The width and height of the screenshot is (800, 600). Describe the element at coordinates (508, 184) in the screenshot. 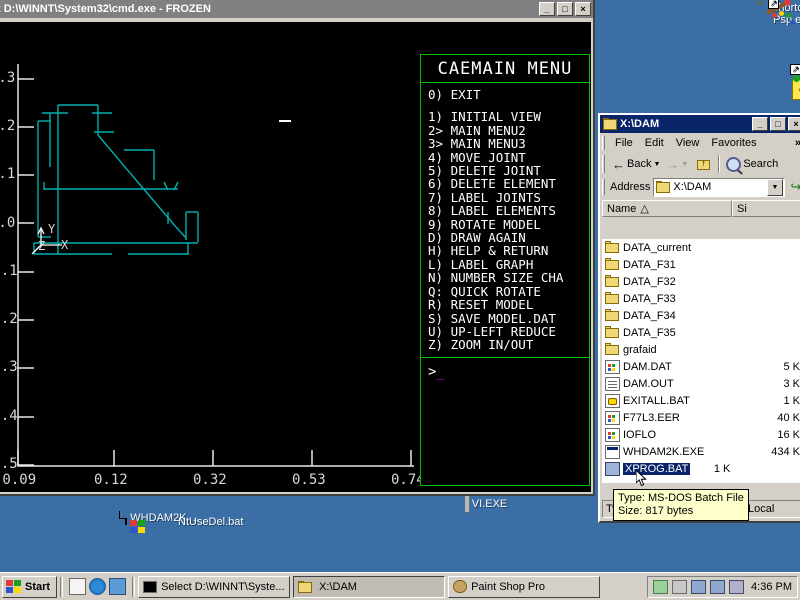

I see `menu-item-delete-element: 6) DELETE ELEMENT` at that location.